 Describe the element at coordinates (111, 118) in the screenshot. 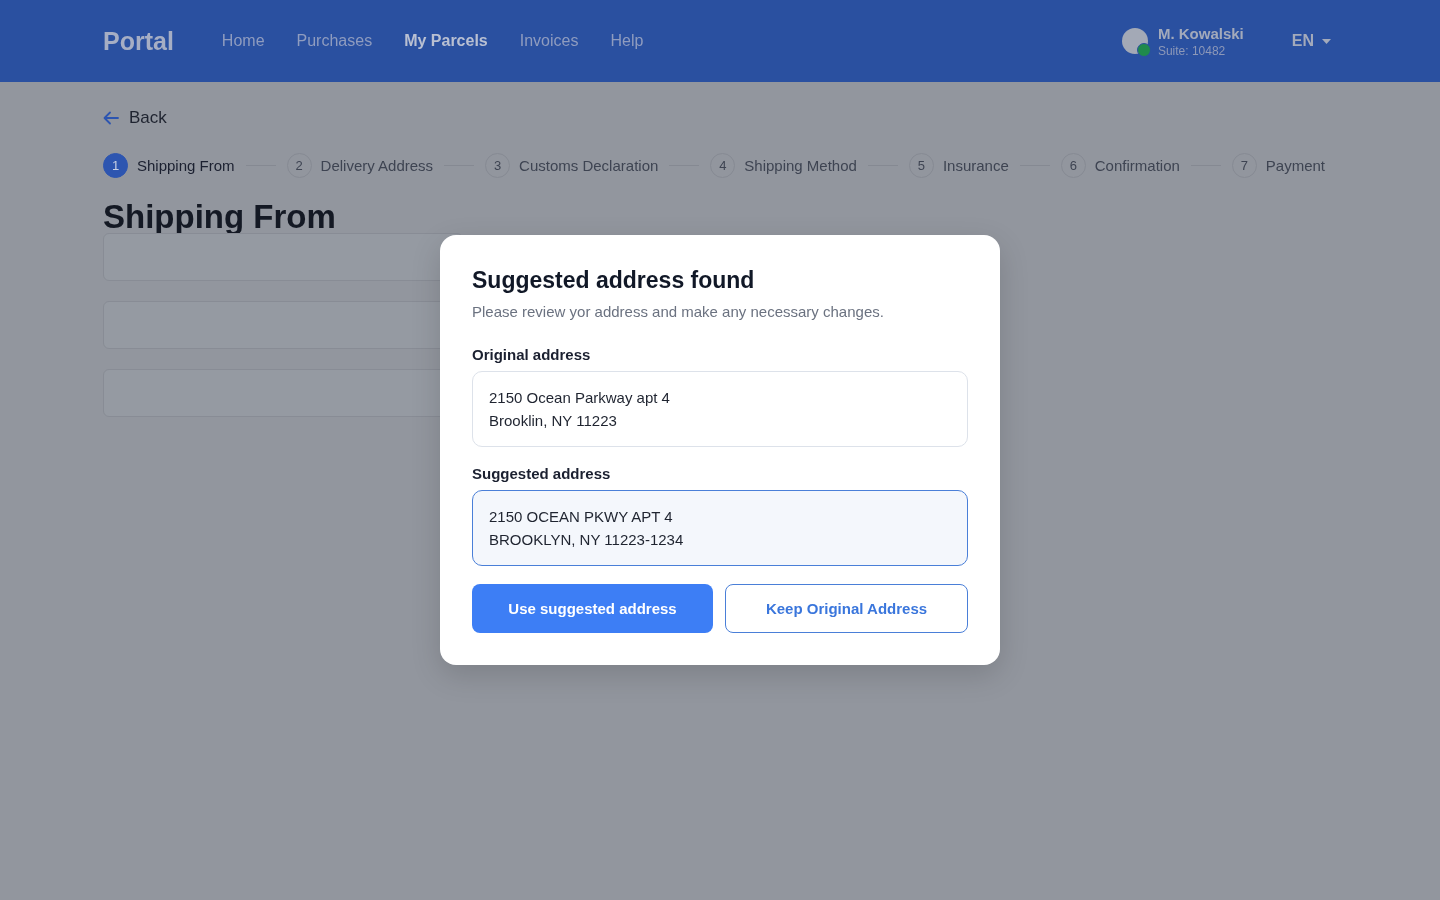

I see `arrow-left-icon` at that location.